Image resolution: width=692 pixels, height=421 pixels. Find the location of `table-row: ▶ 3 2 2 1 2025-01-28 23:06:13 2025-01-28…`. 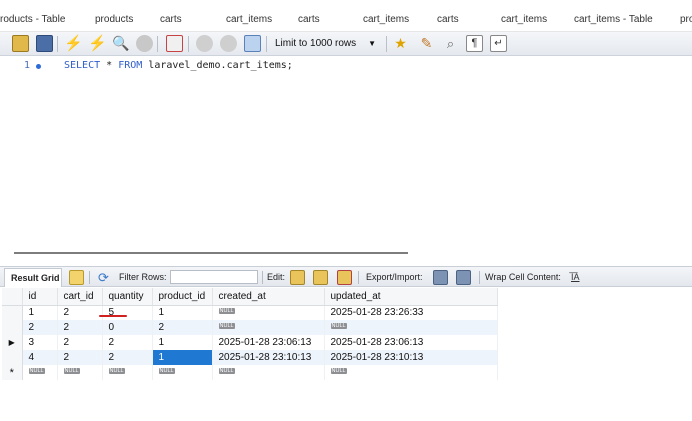

table-row: ▶ 3 2 2 1 2025-01-28 23:06:13 2025-01-28… is located at coordinates (250, 342).